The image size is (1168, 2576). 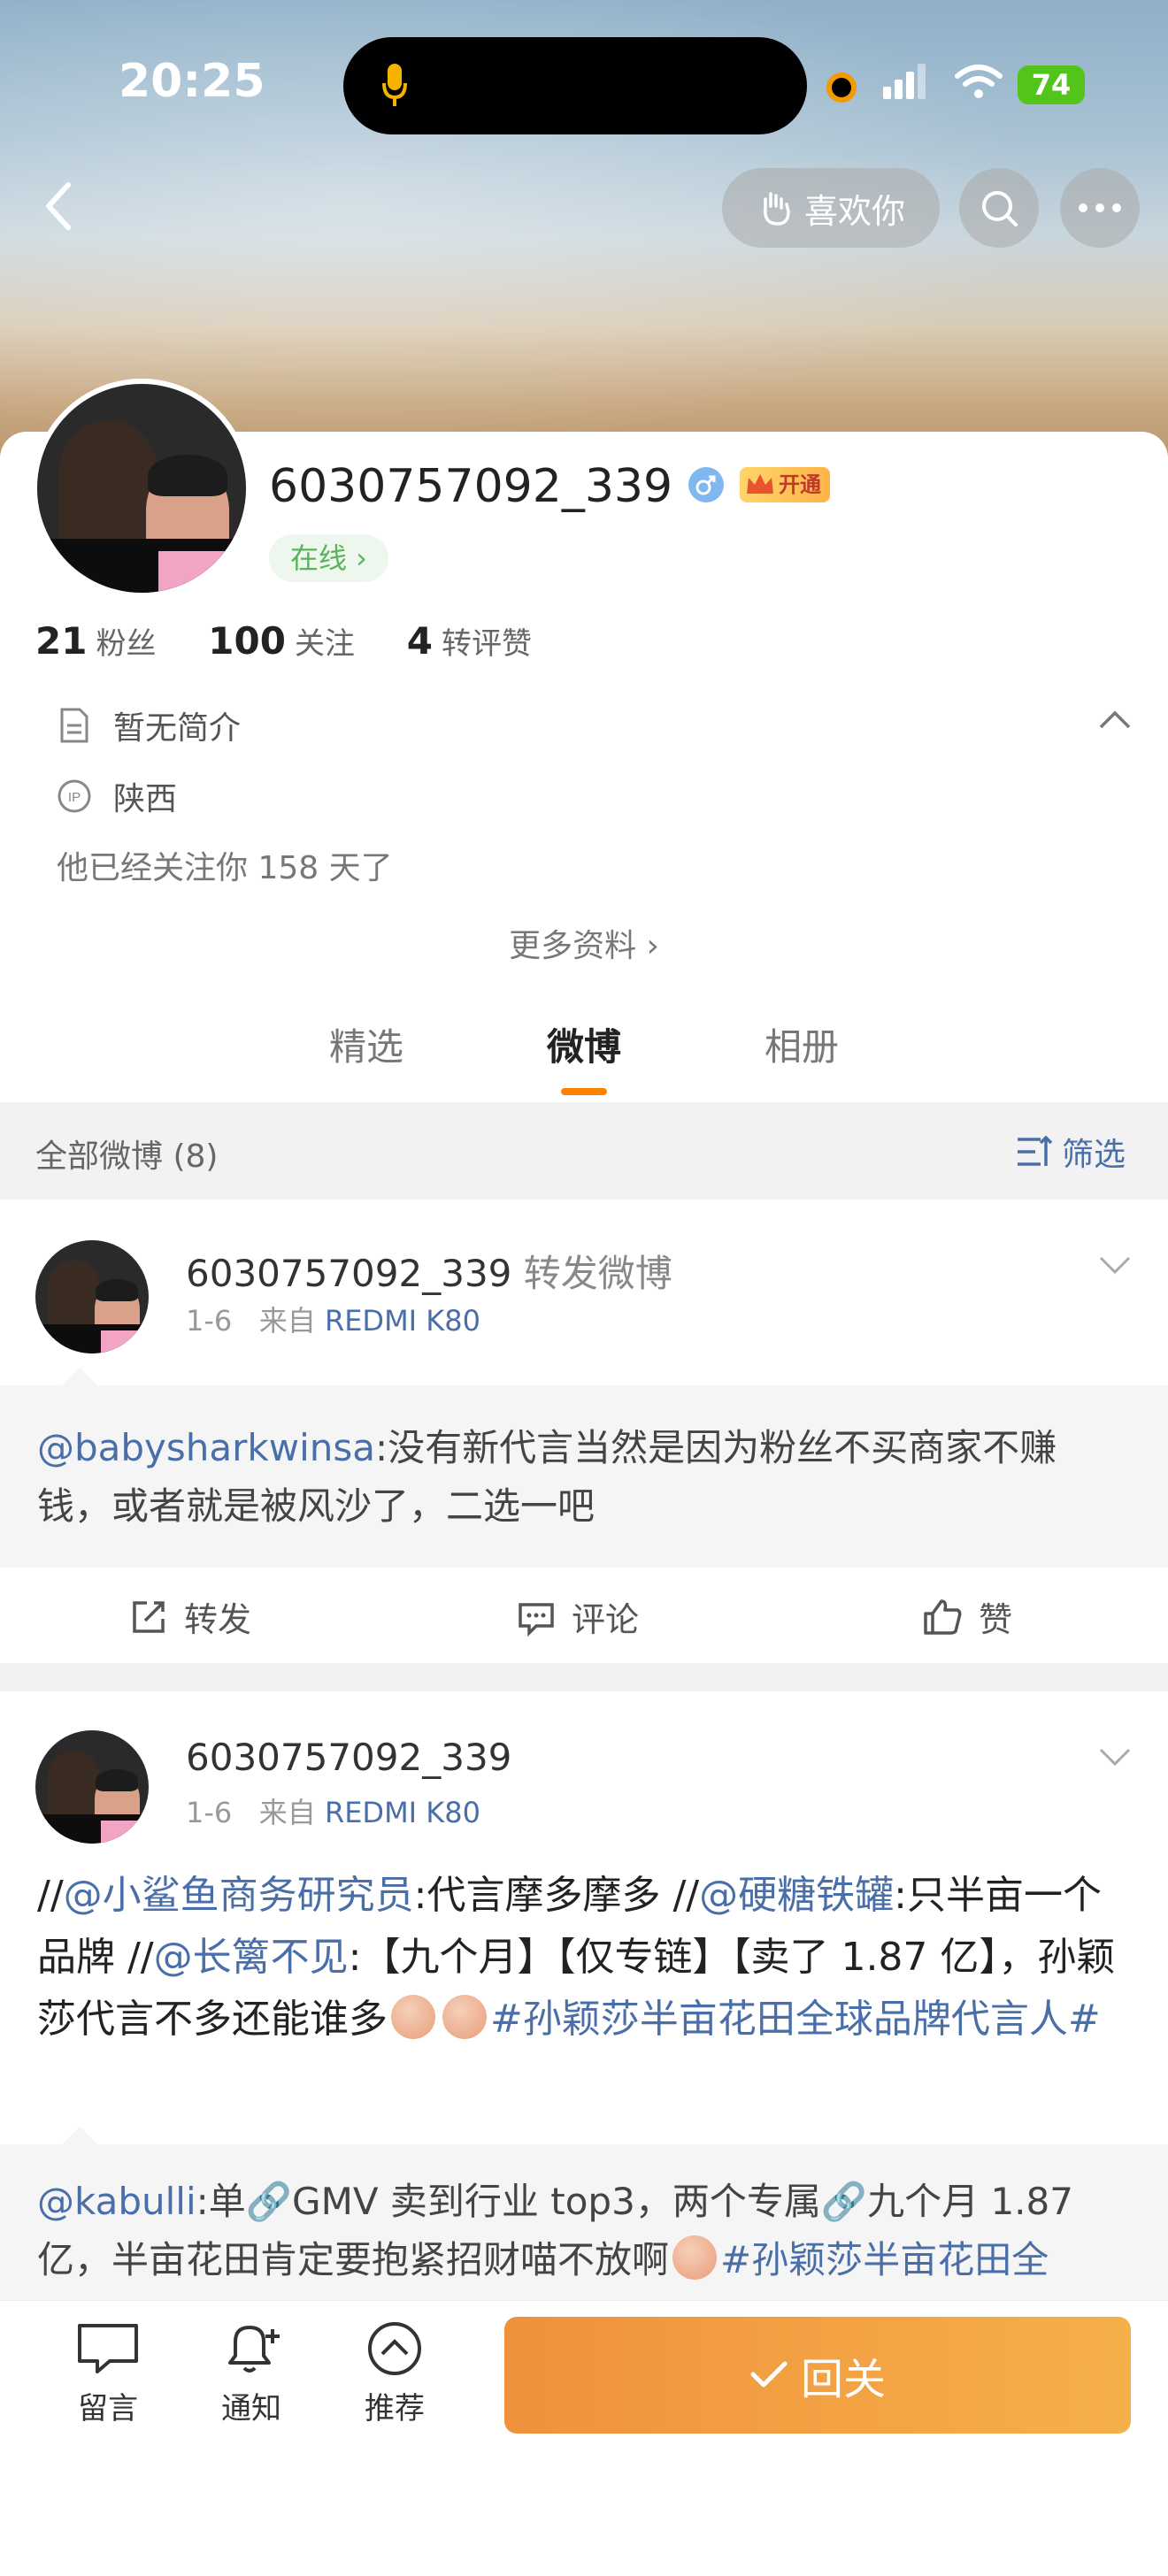 What do you see at coordinates (252, 1957) in the screenshot?
I see `mention-link: @长篱不见` at bounding box center [252, 1957].